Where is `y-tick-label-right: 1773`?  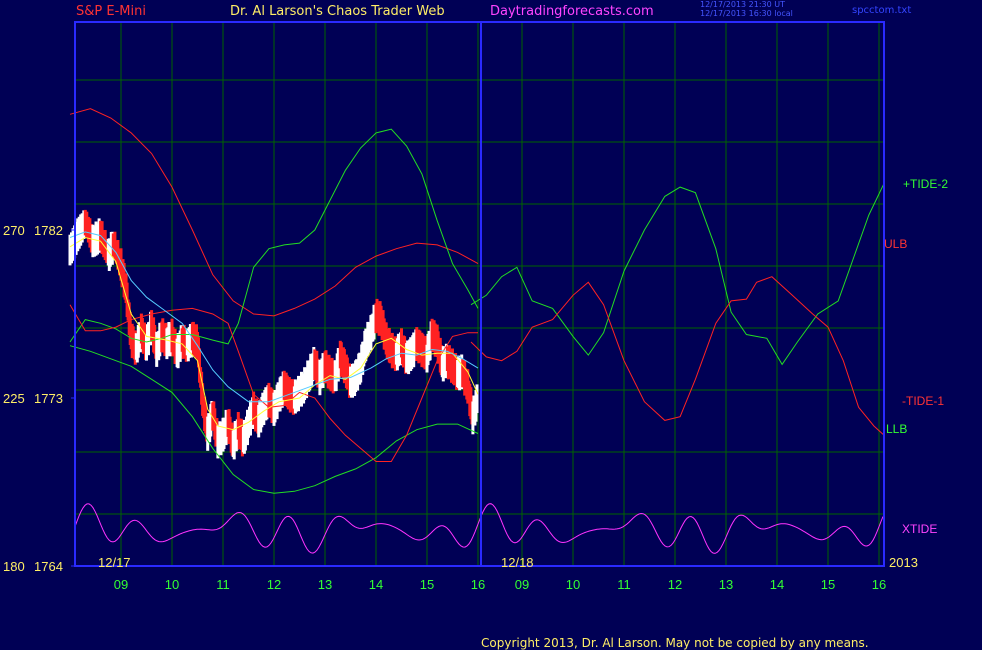 y-tick-label-right: 1773 is located at coordinates (48, 398).